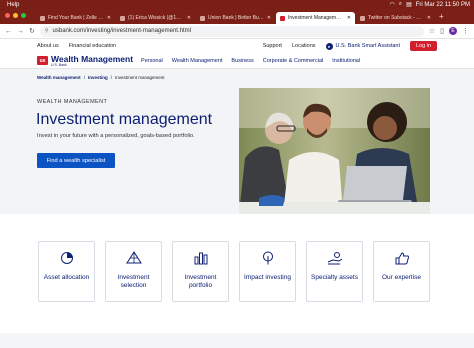 The width and height of the screenshot is (474, 348). Describe the element at coordinates (8, 31) in the screenshot. I see `back-icon: ←` at that location.